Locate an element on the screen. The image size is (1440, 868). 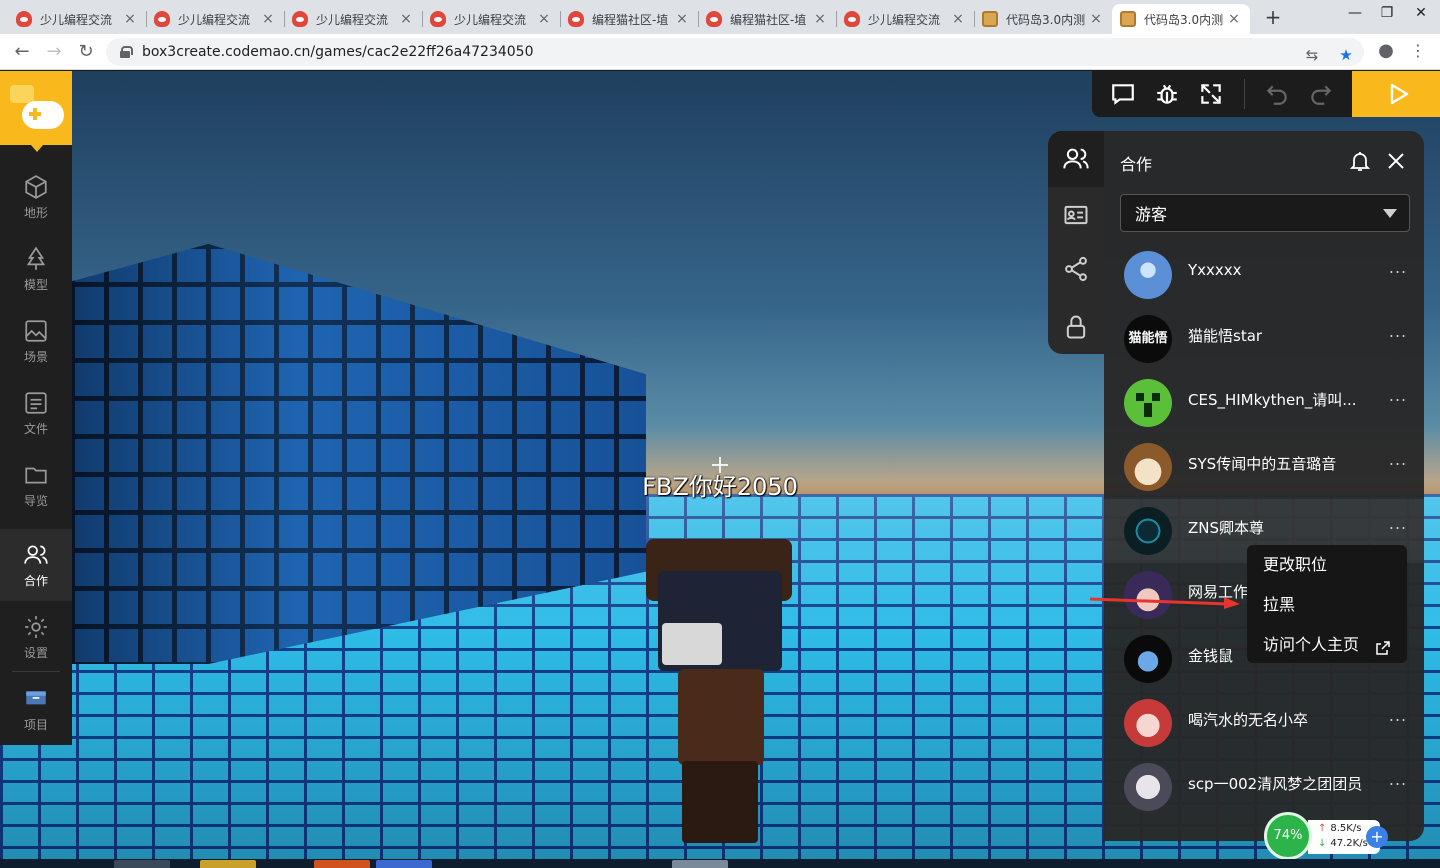
sidebar-item-file: 文件 is located at coordinates (36, 413).